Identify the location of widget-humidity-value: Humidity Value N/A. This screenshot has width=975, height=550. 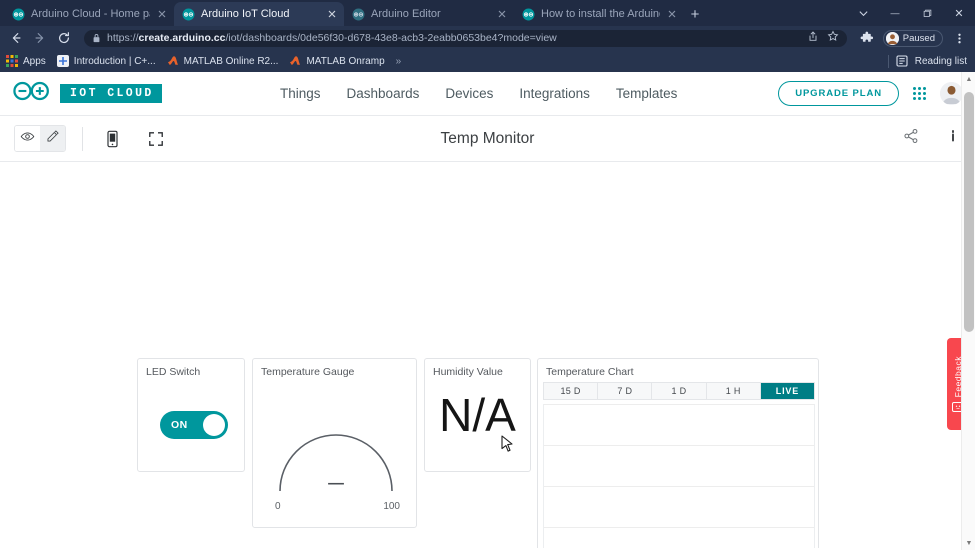
(477, 415).